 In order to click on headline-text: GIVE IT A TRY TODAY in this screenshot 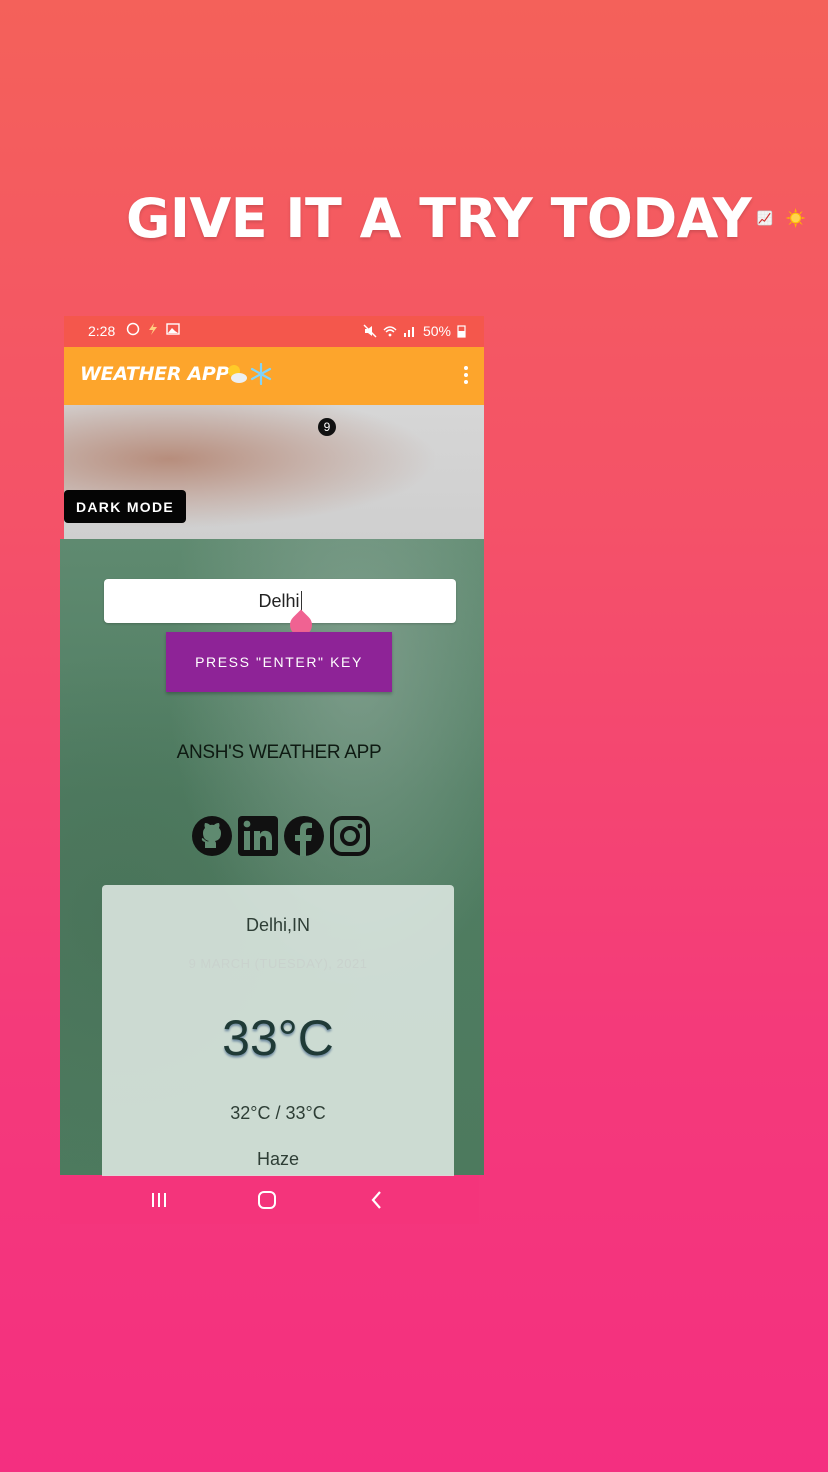, I will do `click(439, 218)`.